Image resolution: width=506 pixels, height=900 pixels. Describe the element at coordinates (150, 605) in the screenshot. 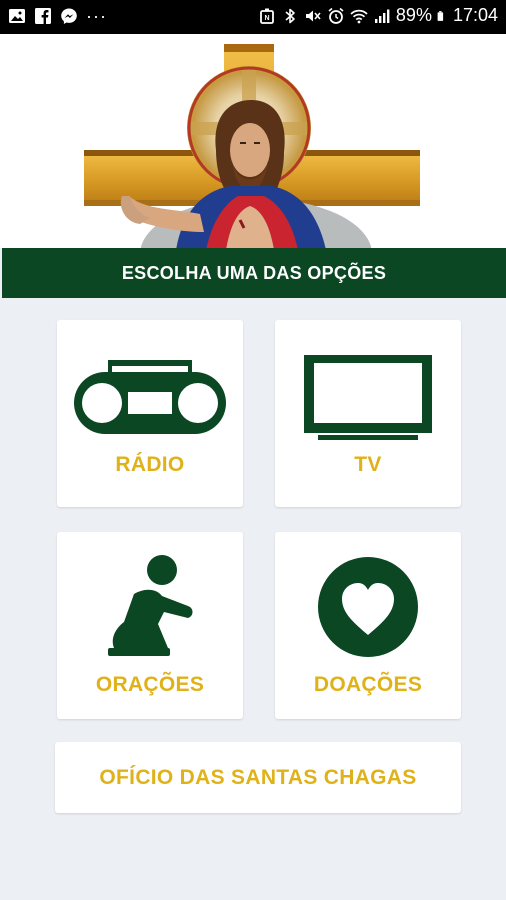

I see `praying-person-icon` at that location.